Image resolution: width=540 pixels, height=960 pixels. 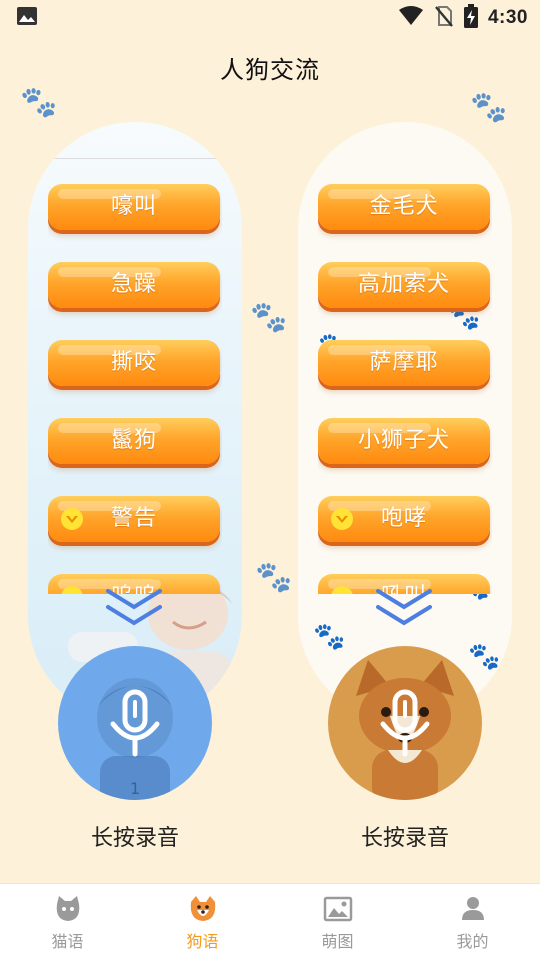 I want to click on breed-button-label: 咆哮, so click(x=403, y=518).